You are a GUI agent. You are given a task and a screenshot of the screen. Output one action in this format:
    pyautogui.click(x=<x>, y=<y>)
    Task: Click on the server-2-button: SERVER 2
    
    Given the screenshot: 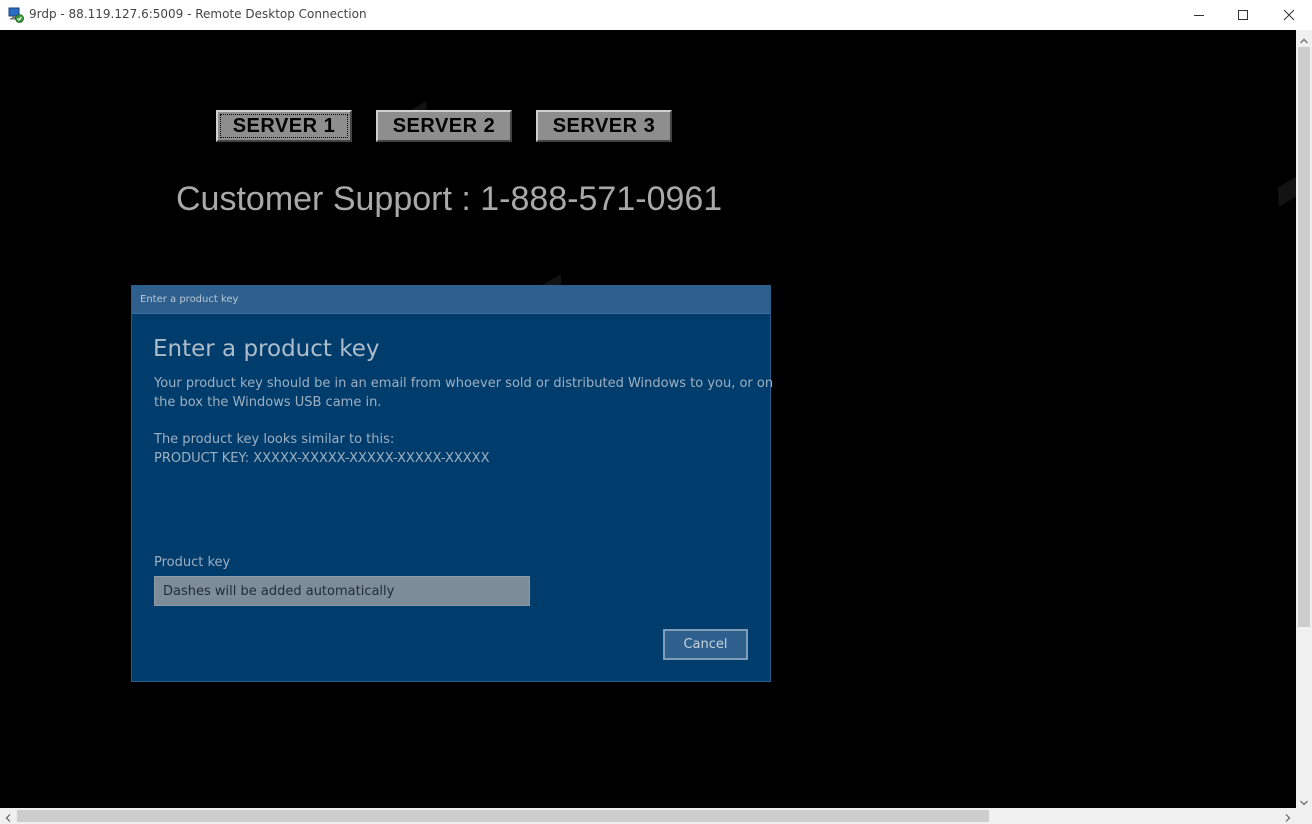 What is the action you would take?
    pyautogui.click(x=444, y=126)
    